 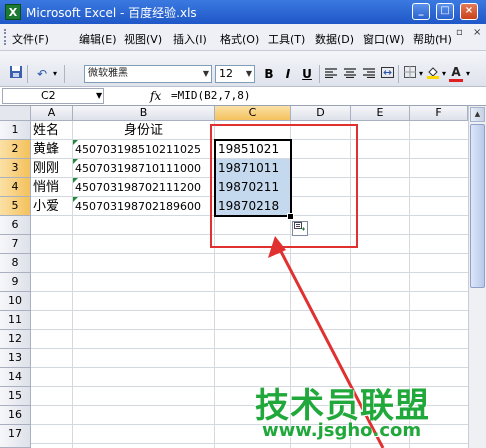 I want to click on font-size-select: 12 ▼, so click(x=235, y=74).